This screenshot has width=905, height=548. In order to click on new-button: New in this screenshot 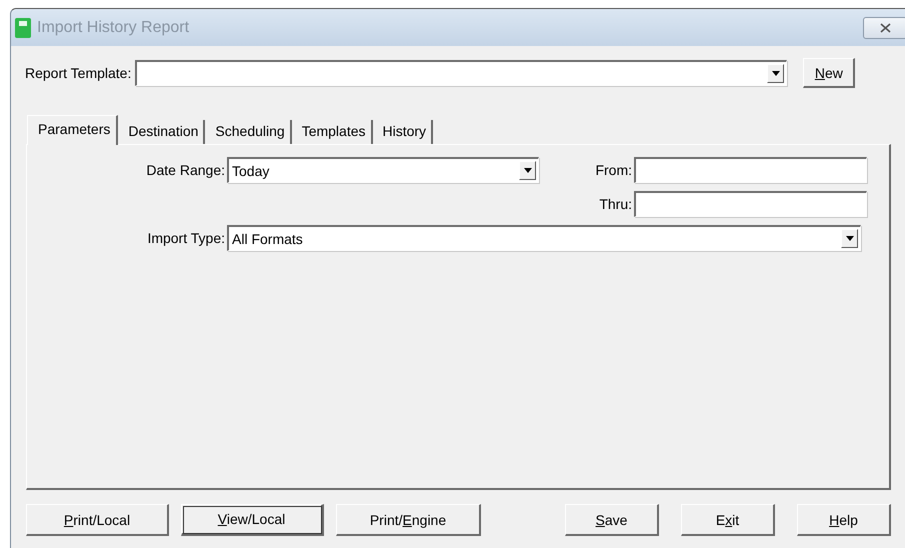, I will do `click(829, 73)`.